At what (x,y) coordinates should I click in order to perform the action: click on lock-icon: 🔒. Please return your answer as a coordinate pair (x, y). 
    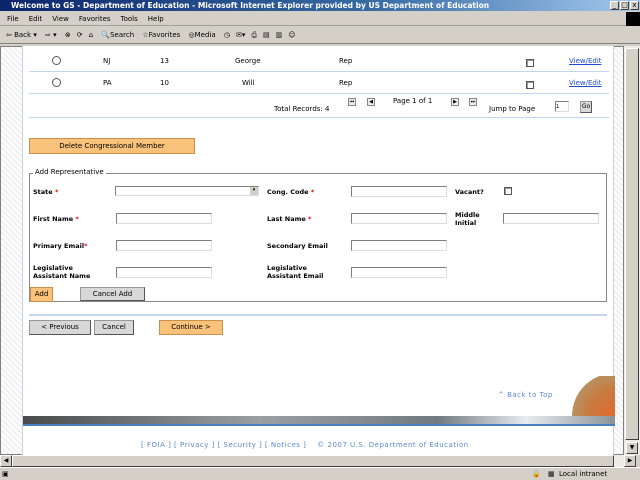
    Looking at the image, I should click on (536, 474).